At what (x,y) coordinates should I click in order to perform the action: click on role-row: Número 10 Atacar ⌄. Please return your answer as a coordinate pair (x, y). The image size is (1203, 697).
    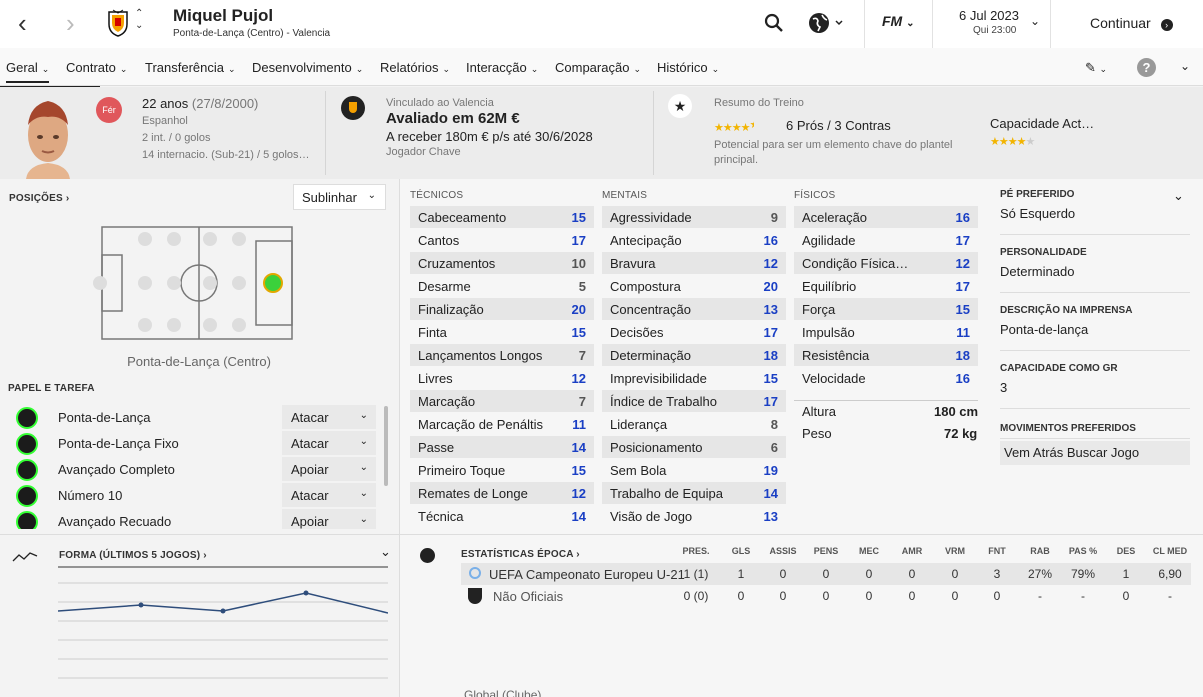
    Looking at the image, I should click on (196, 496).